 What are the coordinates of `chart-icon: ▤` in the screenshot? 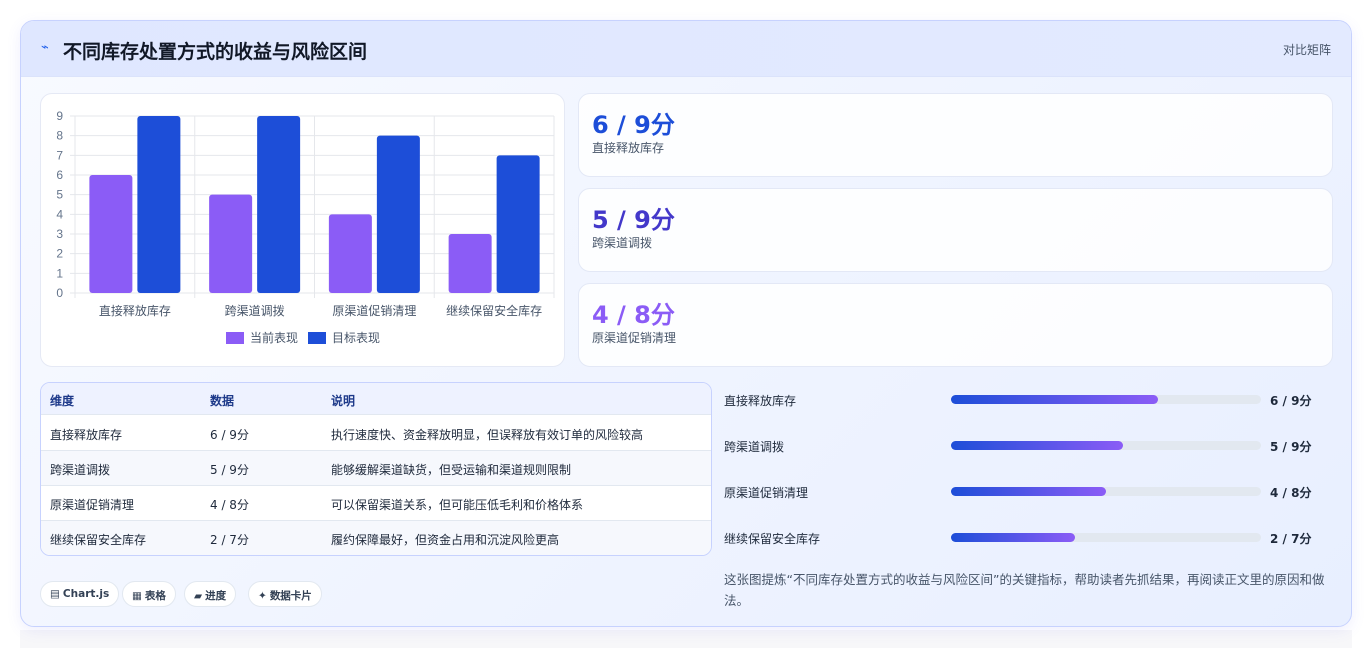 It's located at (55, 594).